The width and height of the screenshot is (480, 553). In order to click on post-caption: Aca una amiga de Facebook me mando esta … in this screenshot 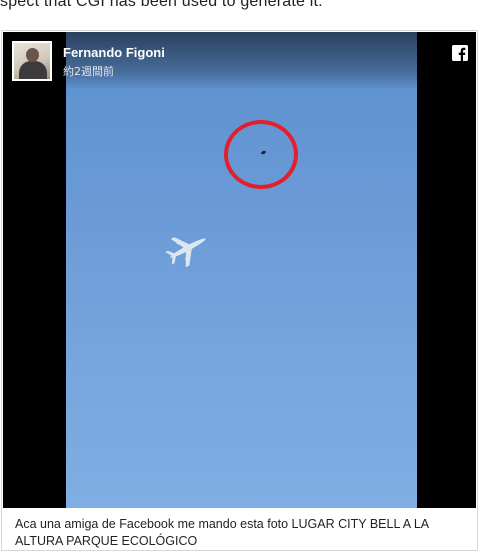, I will do `click(239, 529)`.